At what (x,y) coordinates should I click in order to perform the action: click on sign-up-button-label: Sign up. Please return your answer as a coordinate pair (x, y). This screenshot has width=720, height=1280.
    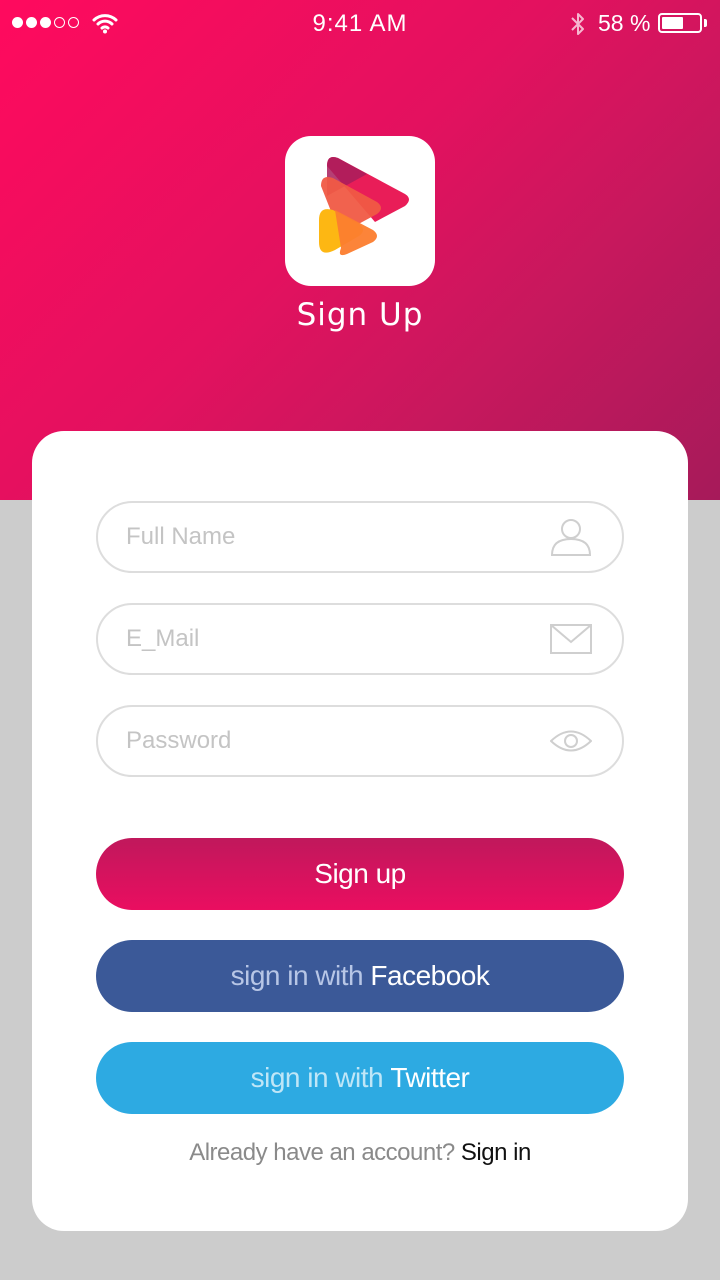
    Looking at the image, I should click on (360, 873).